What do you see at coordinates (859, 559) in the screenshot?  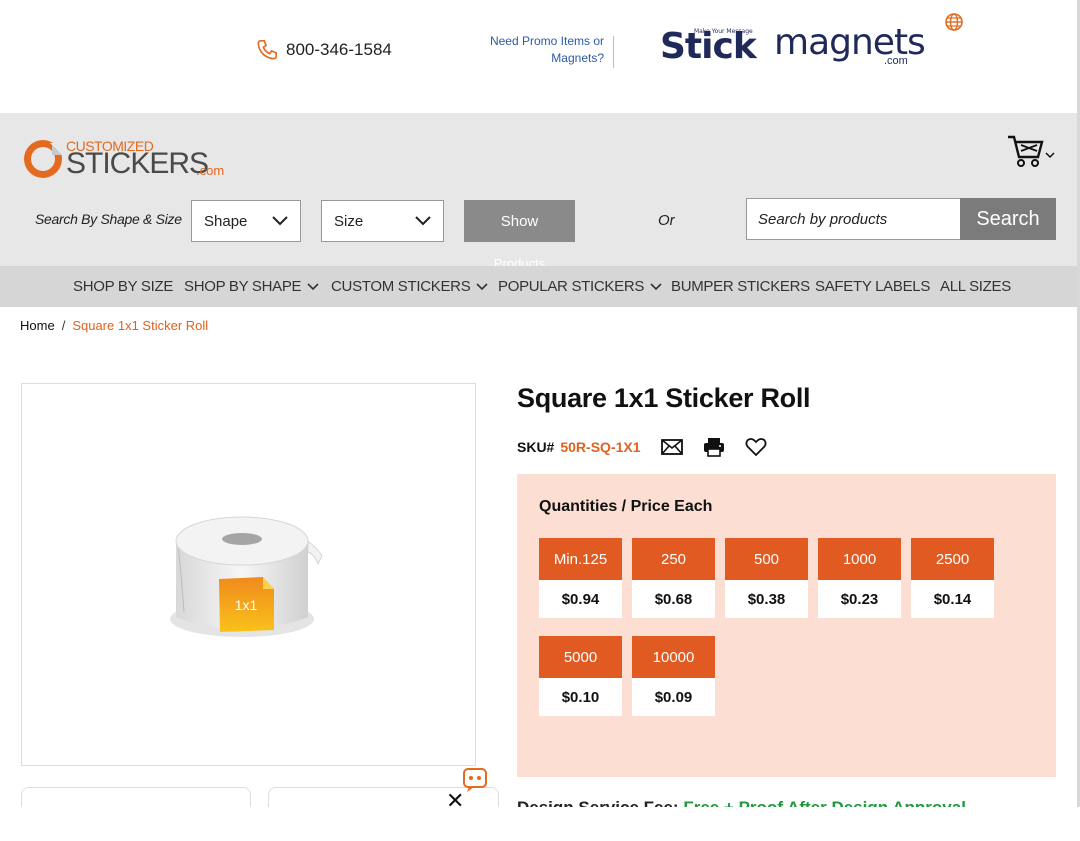 I see `tier-quantity: 1000` at bounding box center [859, 559].